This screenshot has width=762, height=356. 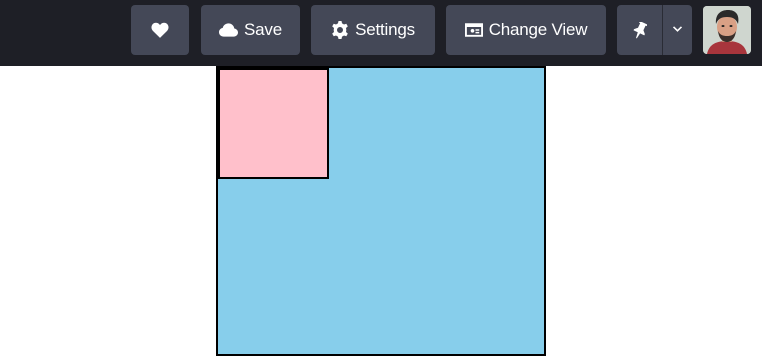 I want to click on save-label: Save, so click(x=263, y=29).